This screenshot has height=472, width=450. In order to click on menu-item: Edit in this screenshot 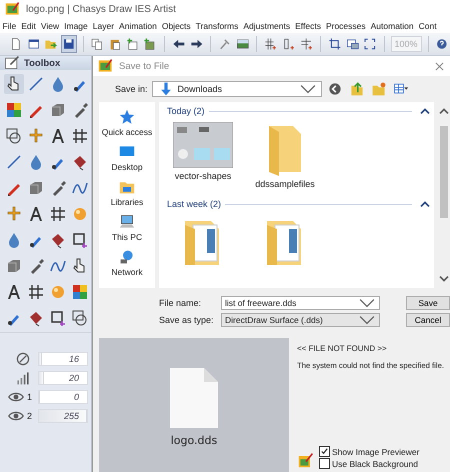, I will do `click(28, 25)`.